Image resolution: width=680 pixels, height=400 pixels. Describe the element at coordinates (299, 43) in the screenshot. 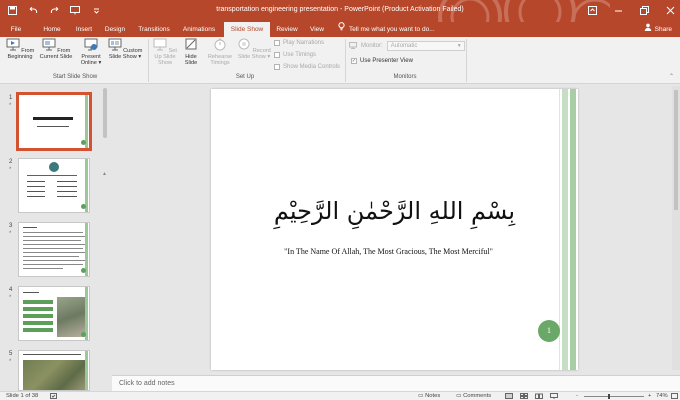

I see `play-narrations-checkbox: Play Narrations` at that location.